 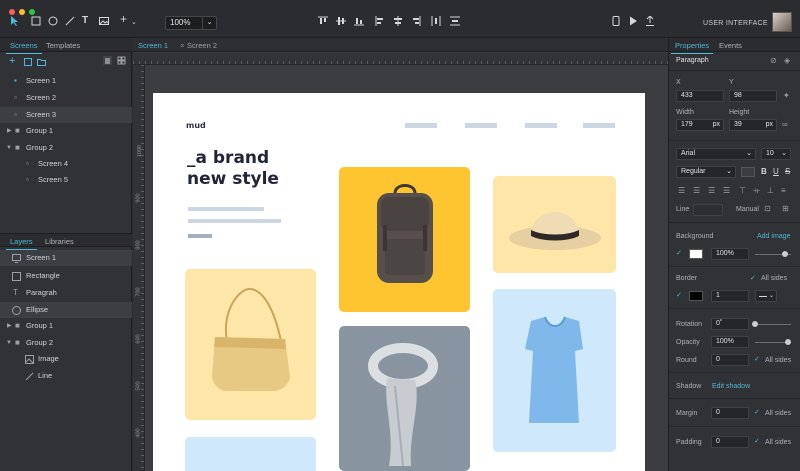 What do you see at coordinates (66, 164) in the screenshot?
I see `screen-item: ▫ Screen 4` at bounding box center [66, 164].